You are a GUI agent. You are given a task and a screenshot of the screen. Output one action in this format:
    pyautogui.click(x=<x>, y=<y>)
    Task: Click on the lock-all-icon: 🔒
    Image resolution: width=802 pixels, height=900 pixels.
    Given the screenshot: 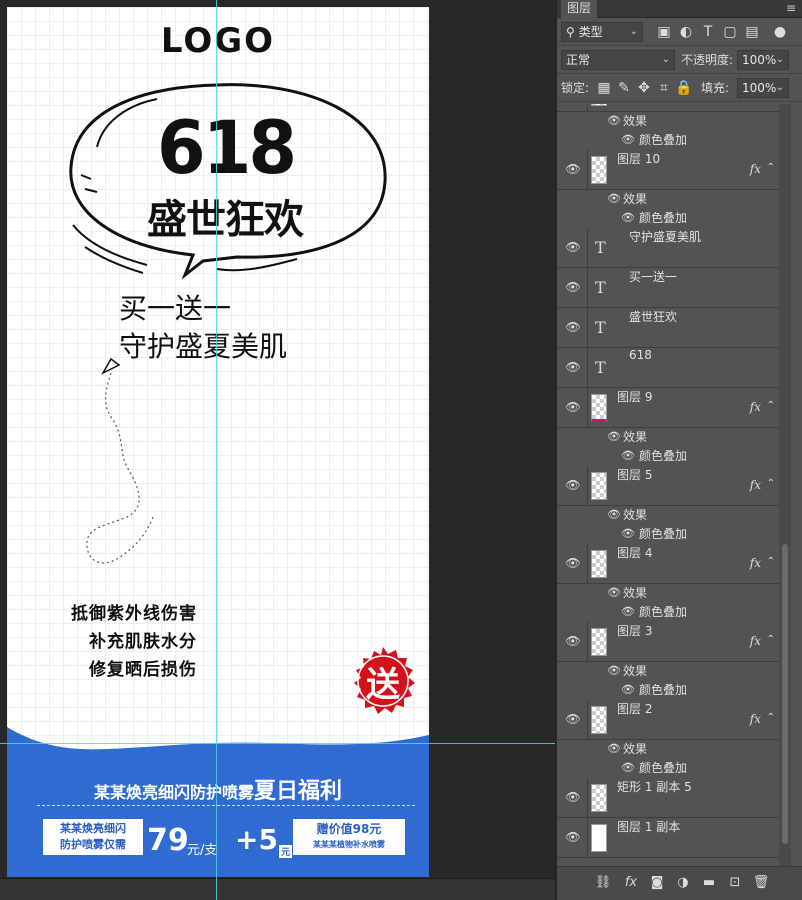 What is the action you would take?
    pyautogui.click(x=684, y=88)
    